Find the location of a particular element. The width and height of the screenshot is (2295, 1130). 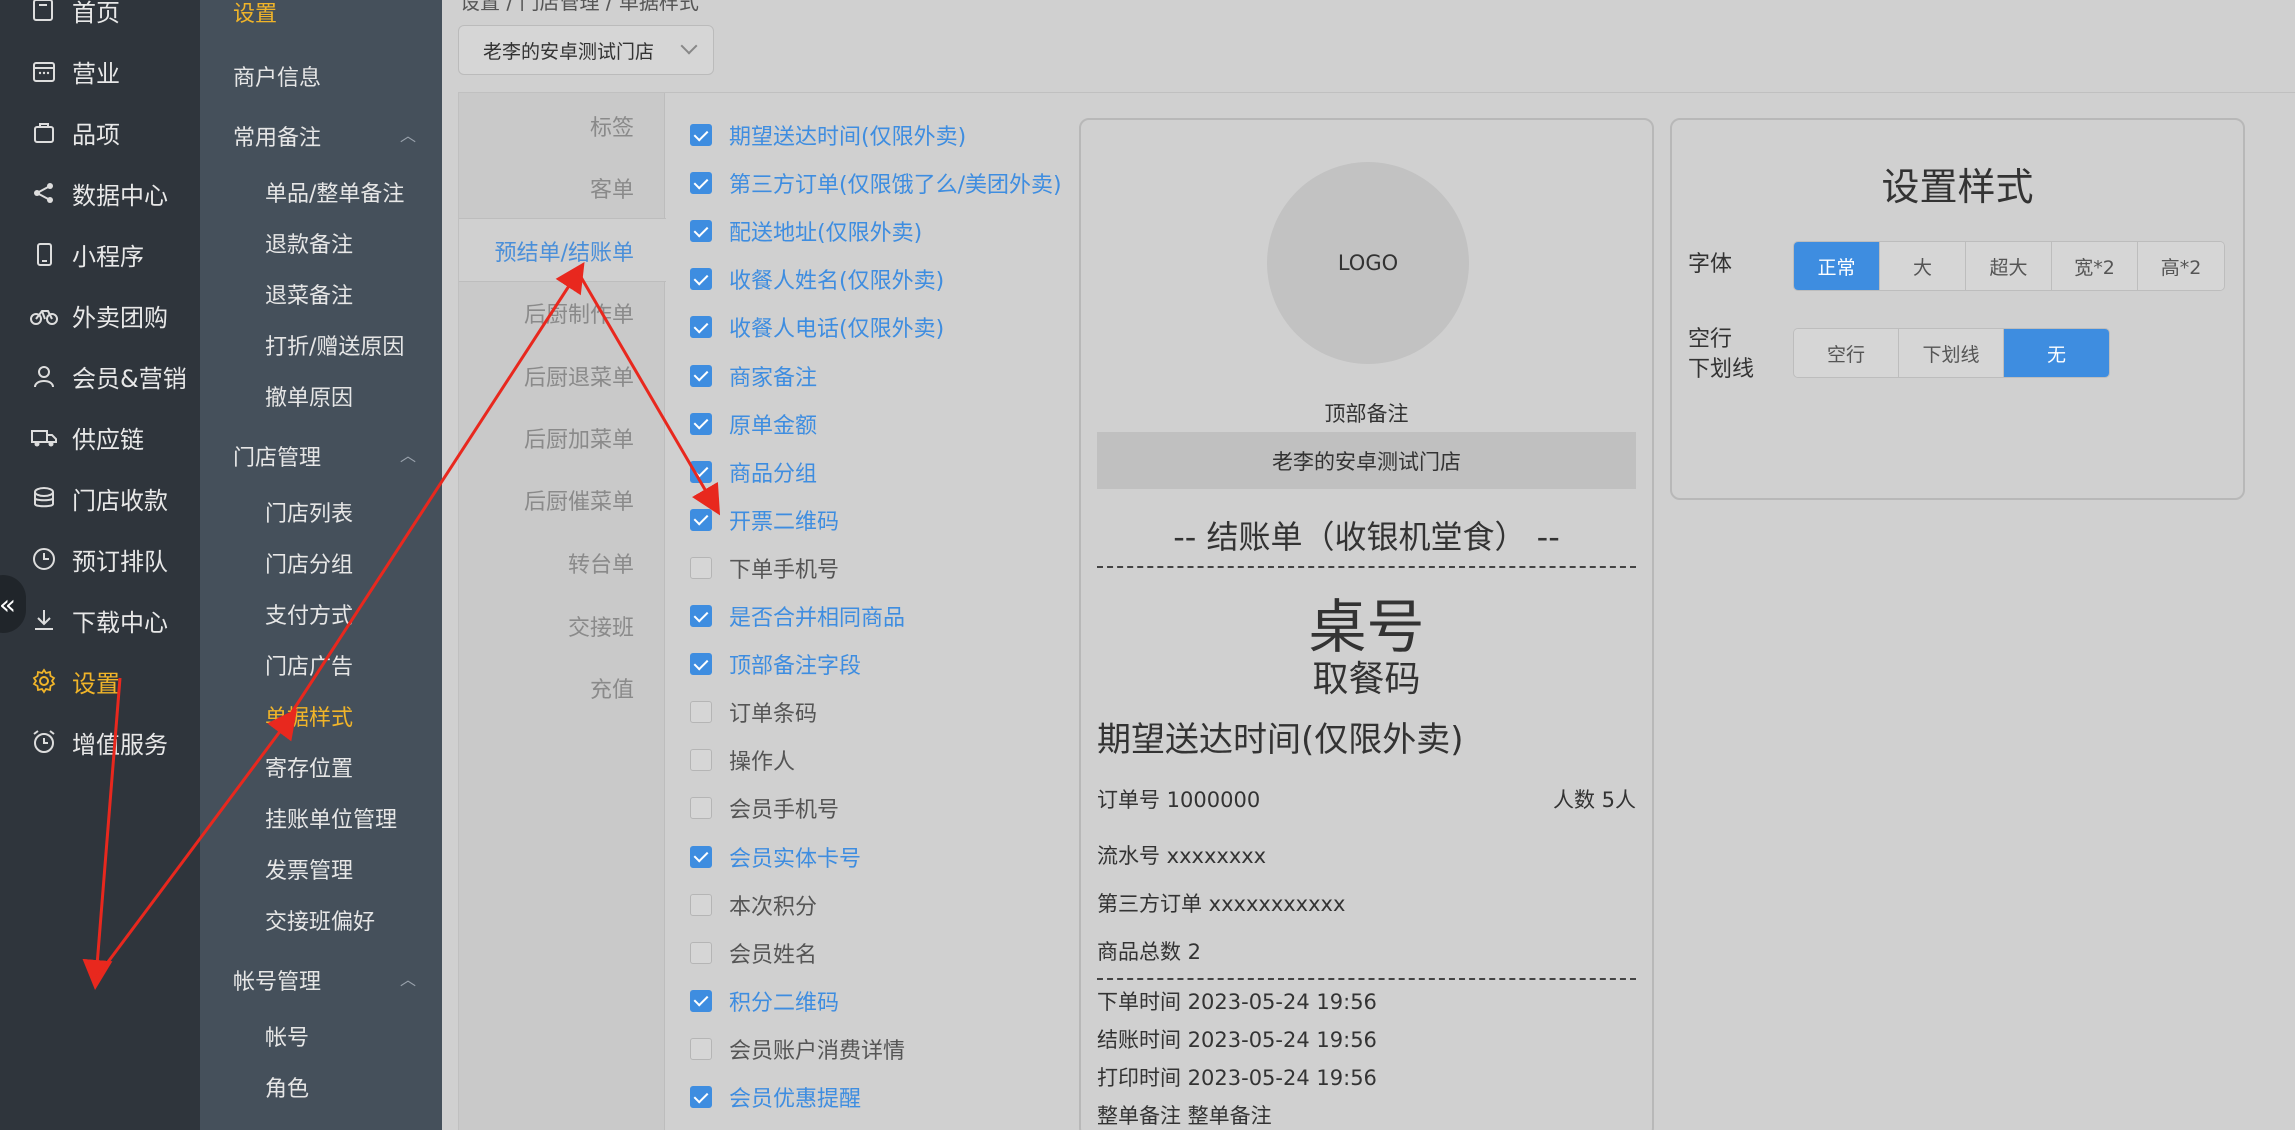

nav-item-settings: 设置 is located at coordinates (100, 681).